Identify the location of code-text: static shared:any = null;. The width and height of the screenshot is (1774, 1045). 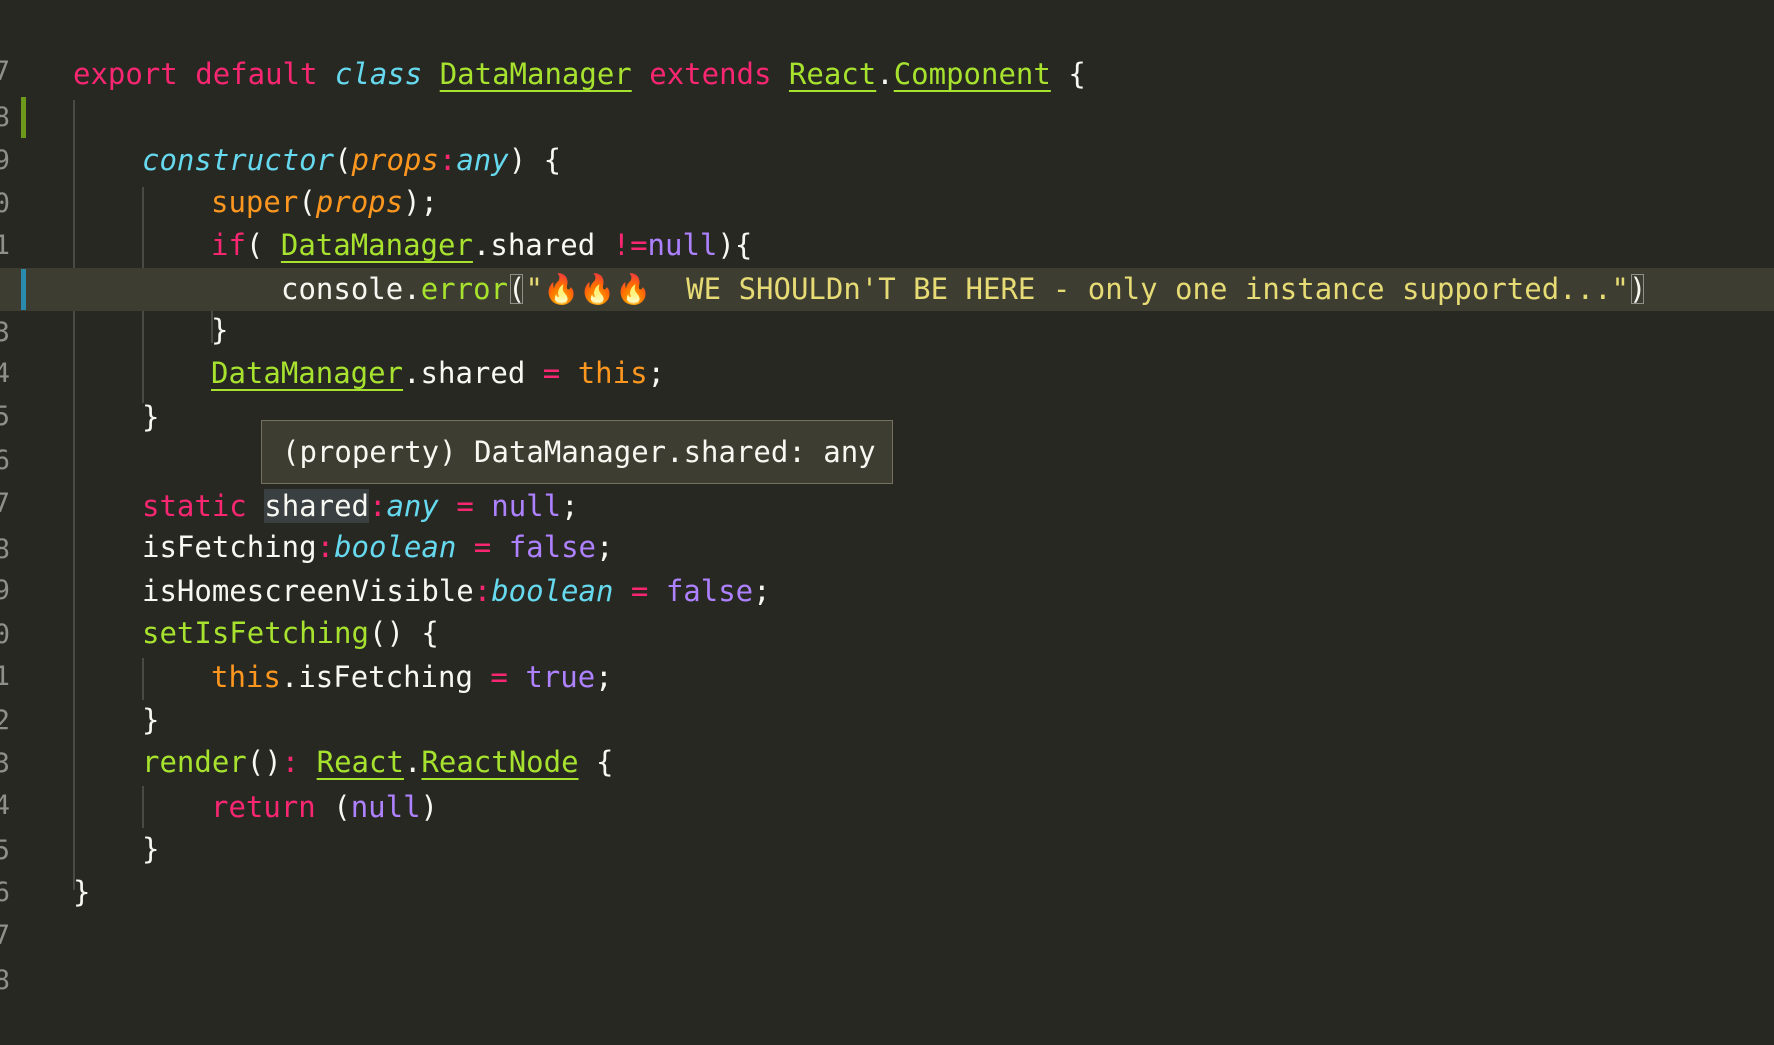
(360, 506).